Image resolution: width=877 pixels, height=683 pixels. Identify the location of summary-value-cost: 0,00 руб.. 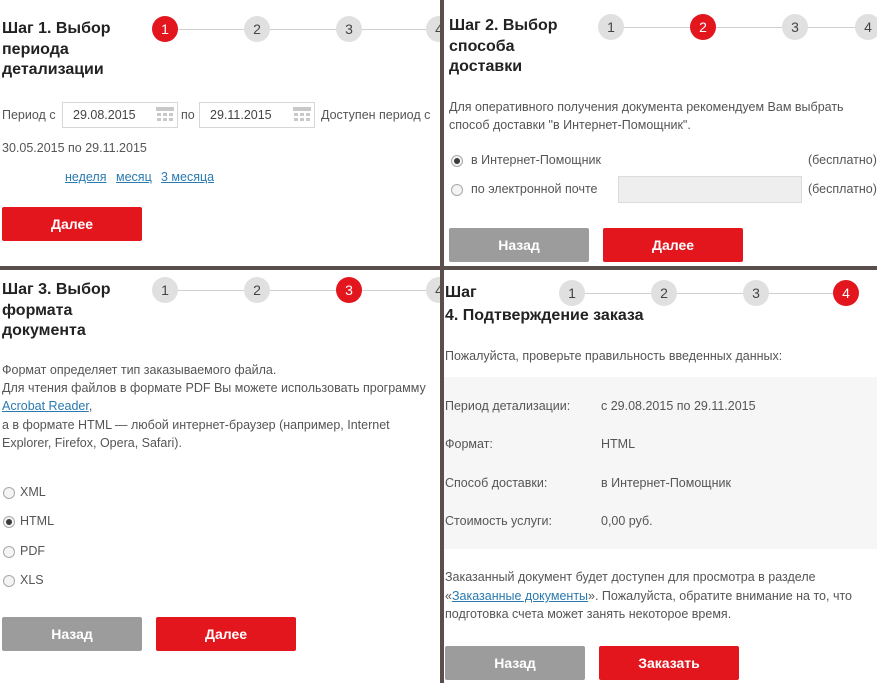
(627, 521).